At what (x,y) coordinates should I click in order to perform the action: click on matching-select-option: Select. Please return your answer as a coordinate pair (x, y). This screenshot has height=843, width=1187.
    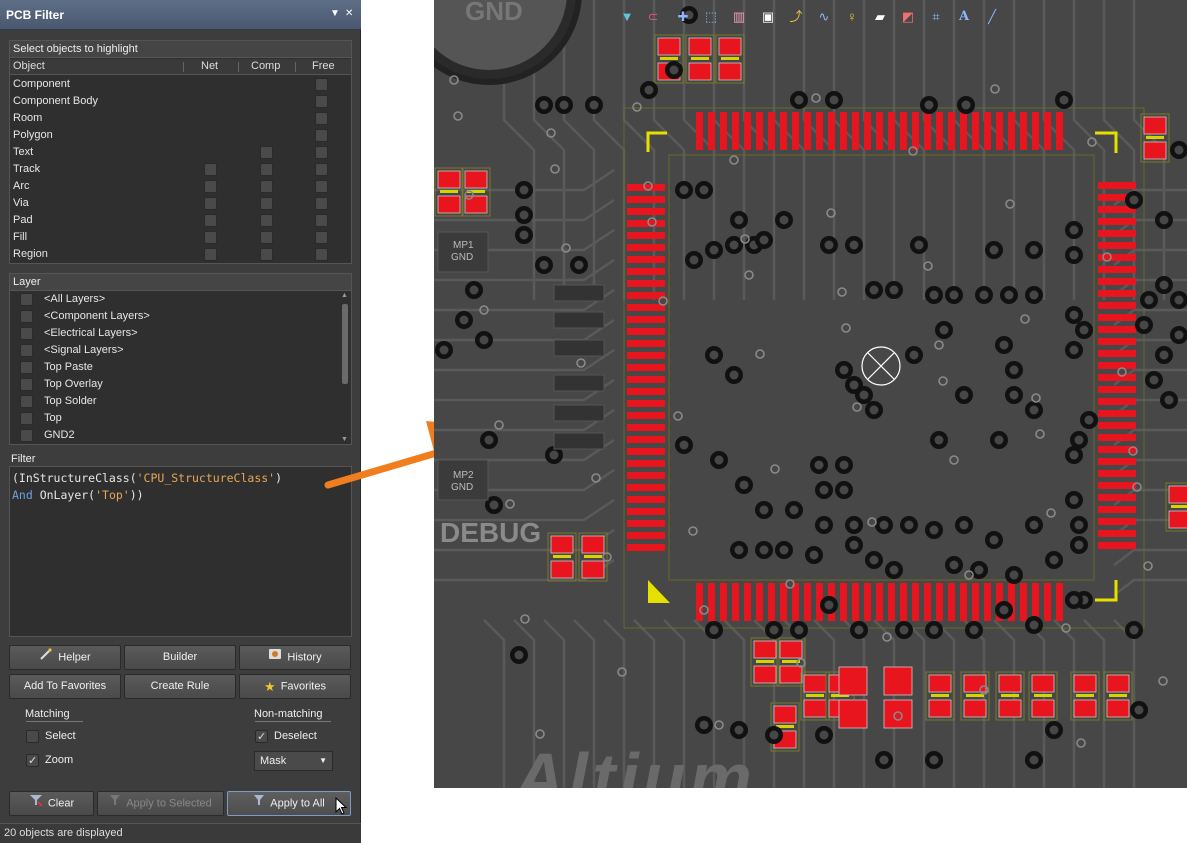
    Looking at the image, I should click on (66, 736).